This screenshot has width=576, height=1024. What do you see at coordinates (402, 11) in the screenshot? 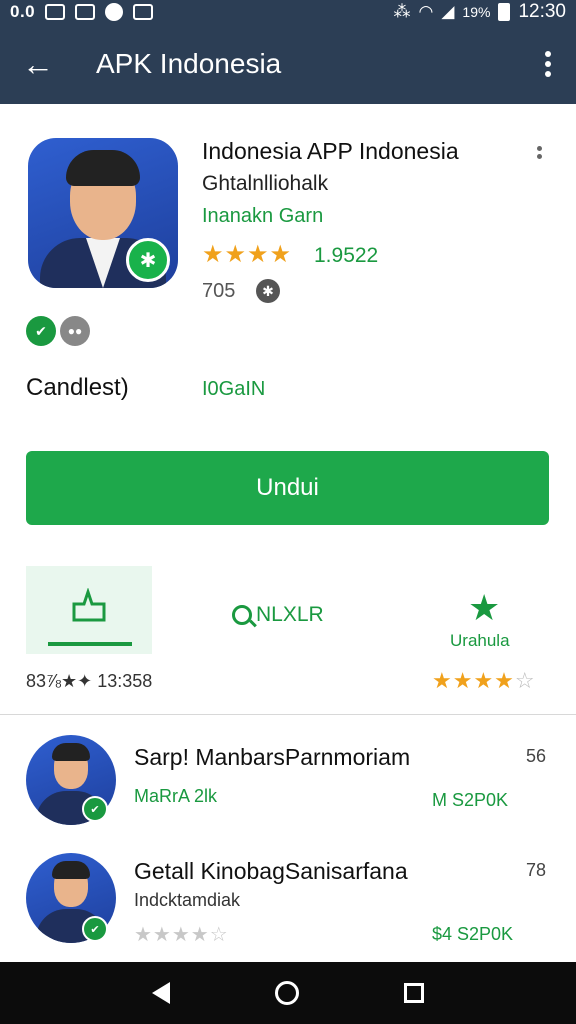
I see `vibrate-icon: ⁂` at bounding box center [402, 11].